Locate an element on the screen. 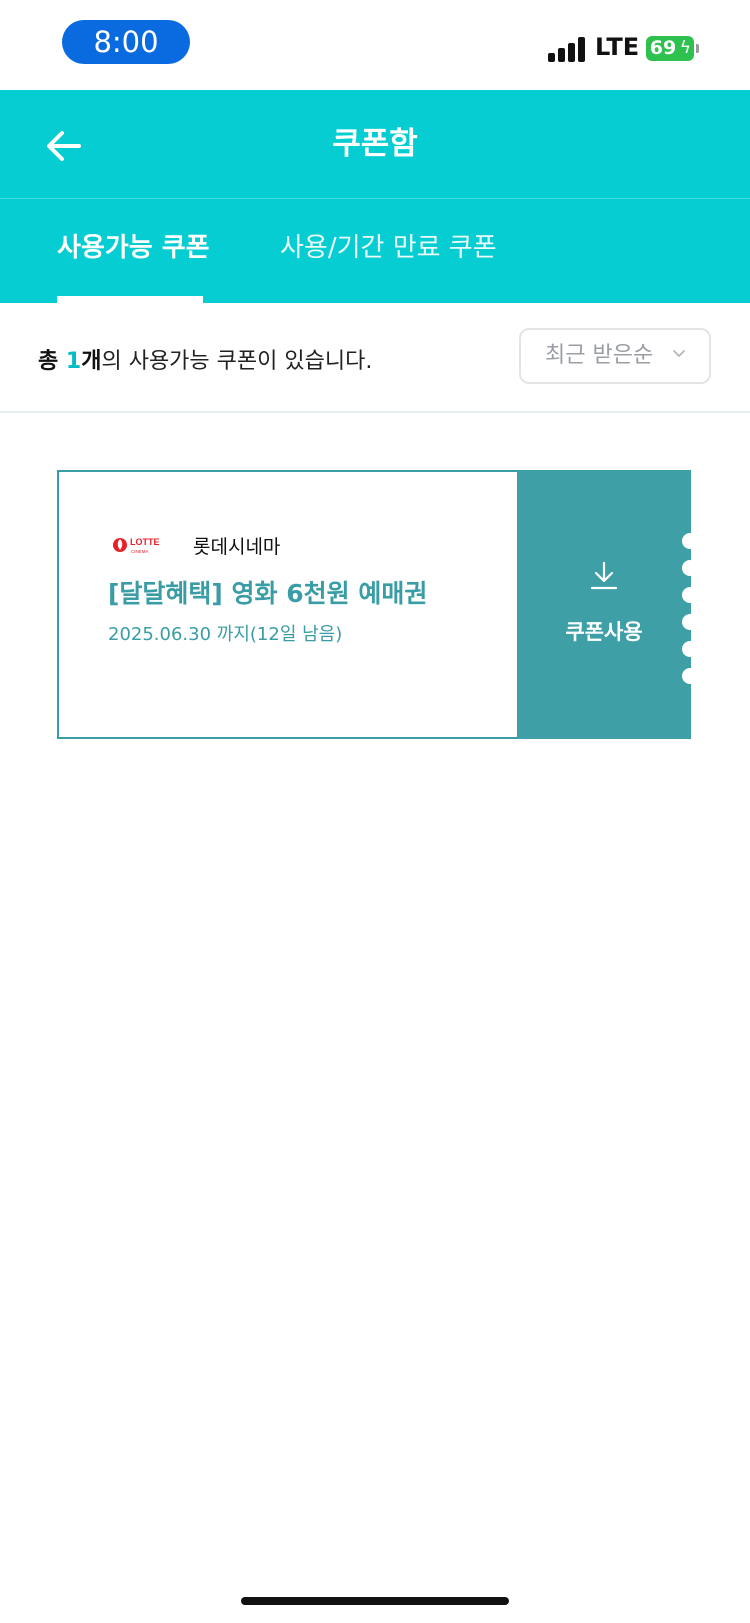 The image size is (750, 1623). sort-dropdown: 최근 받은순 is located at coordinates (615, 356).